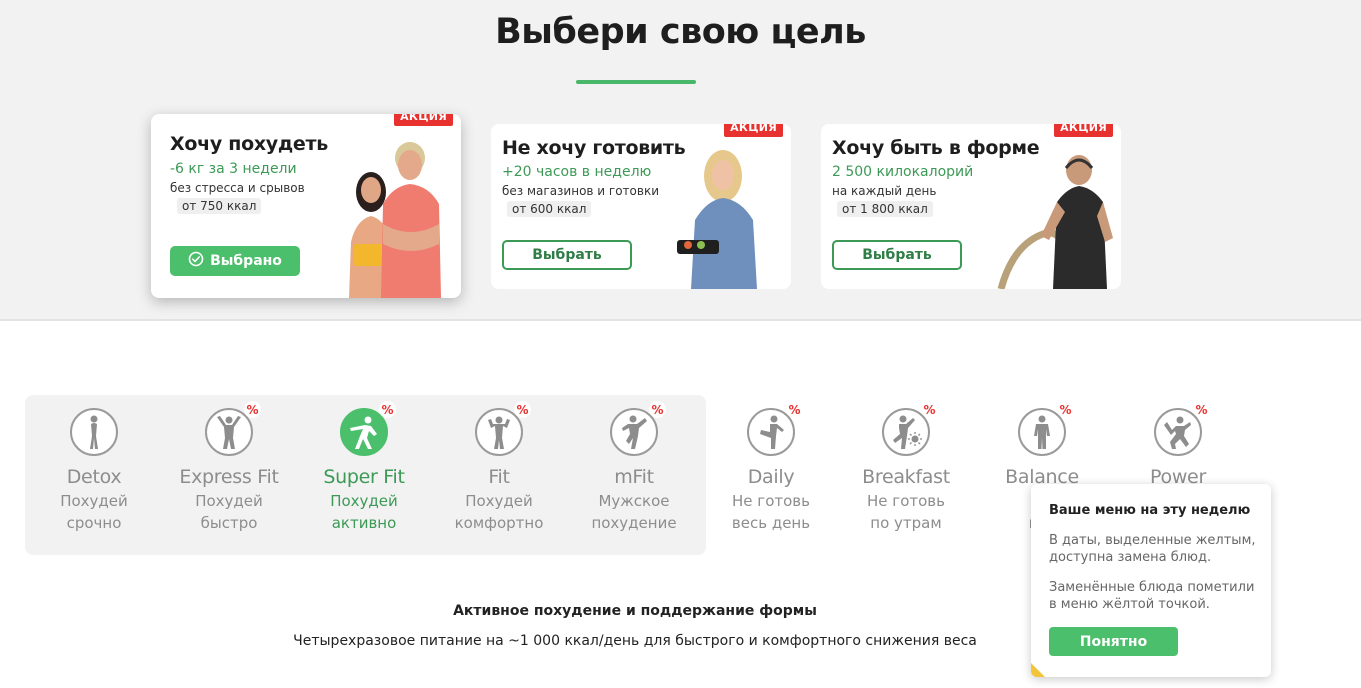 Image resolution: width=1361 pixels, height=688 pixels. What do you see at coordinates (94, 523) in the screenshot?
I see `program-line2: срочно` at bounding box center [94, 523].